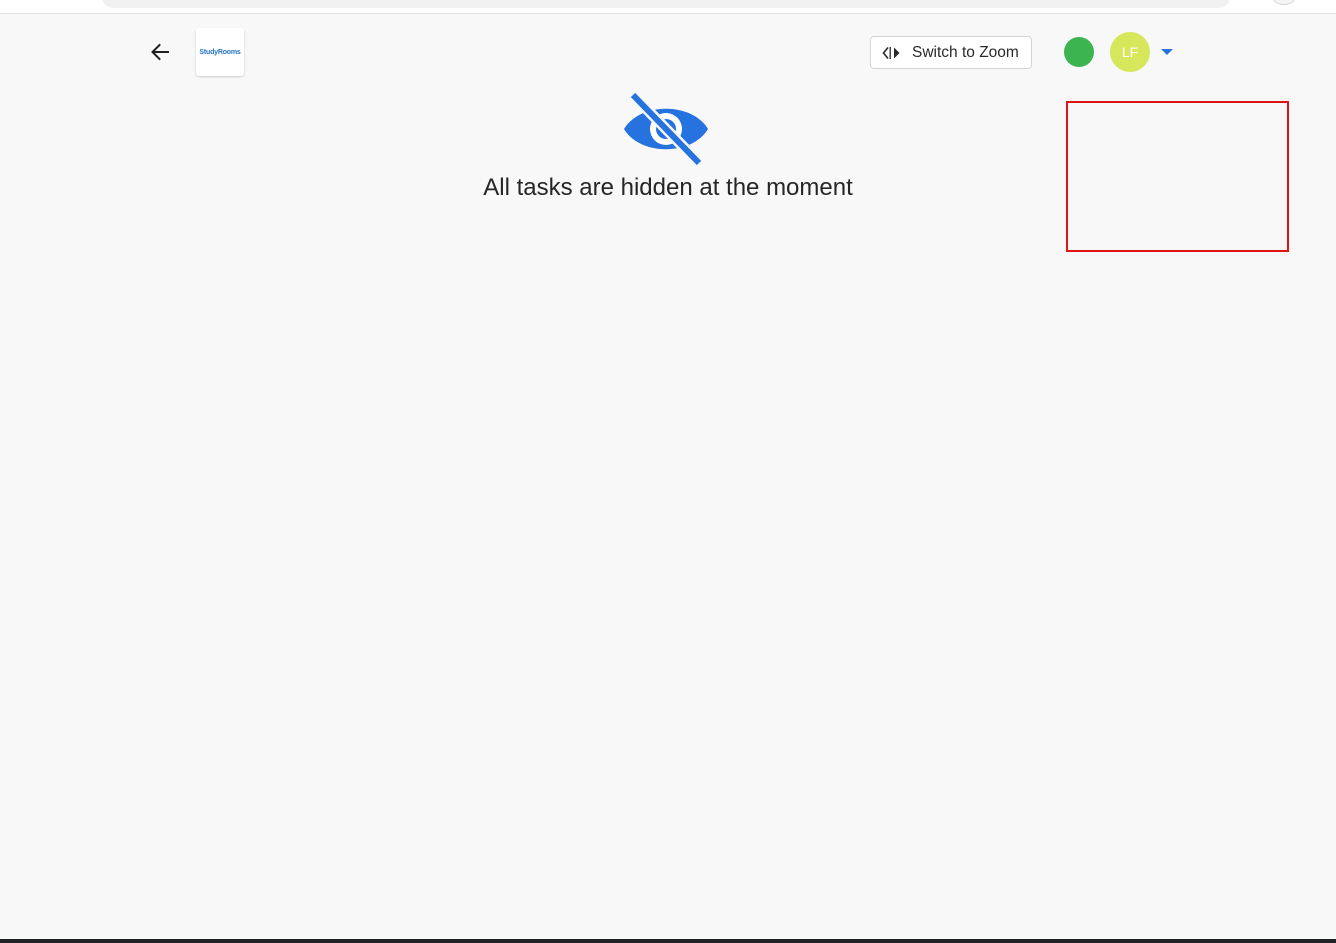 The image size is (1336, 943). I want to click on empty-state-message: All tasks are hidden at the moment, so click(668, 187).